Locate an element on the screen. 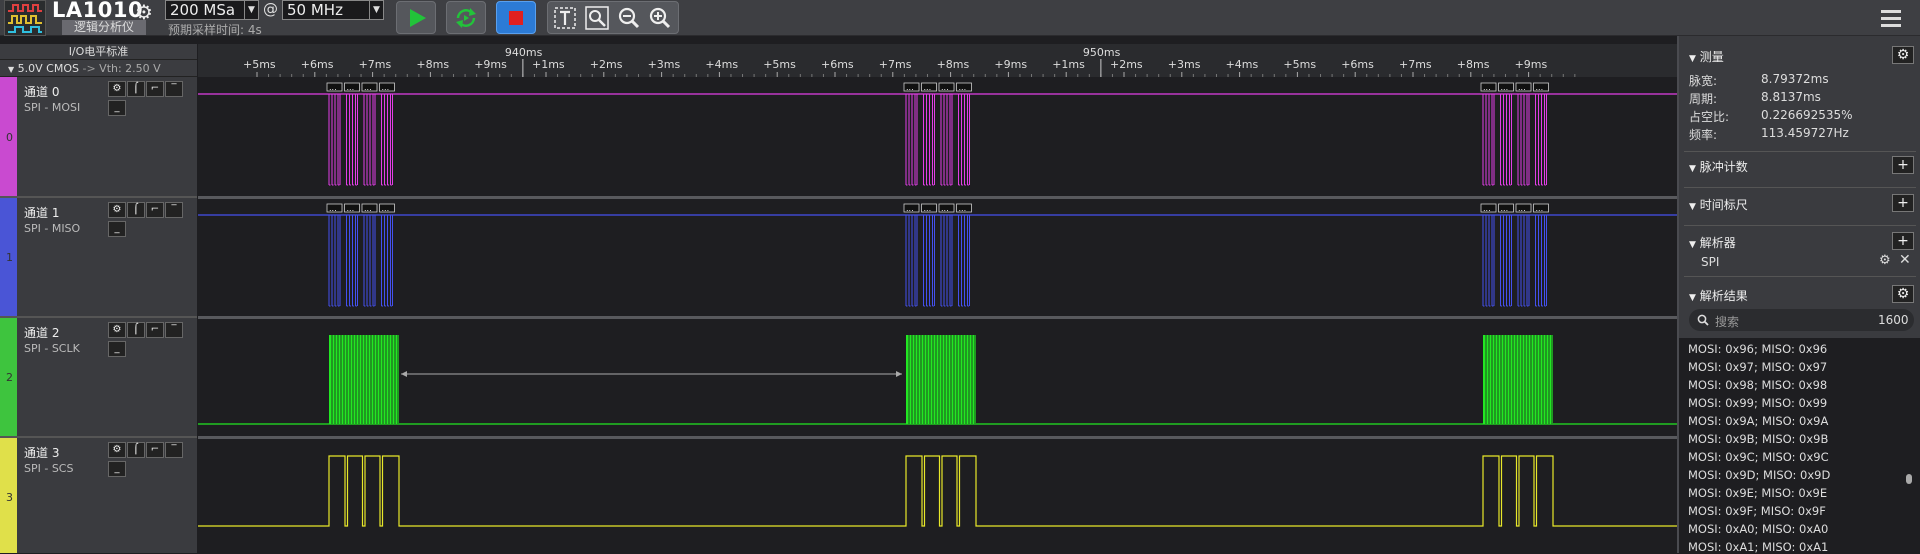 This screenshot has width=1920, height=554. close-icon: ✕ is located at coordinates (1905, 260).